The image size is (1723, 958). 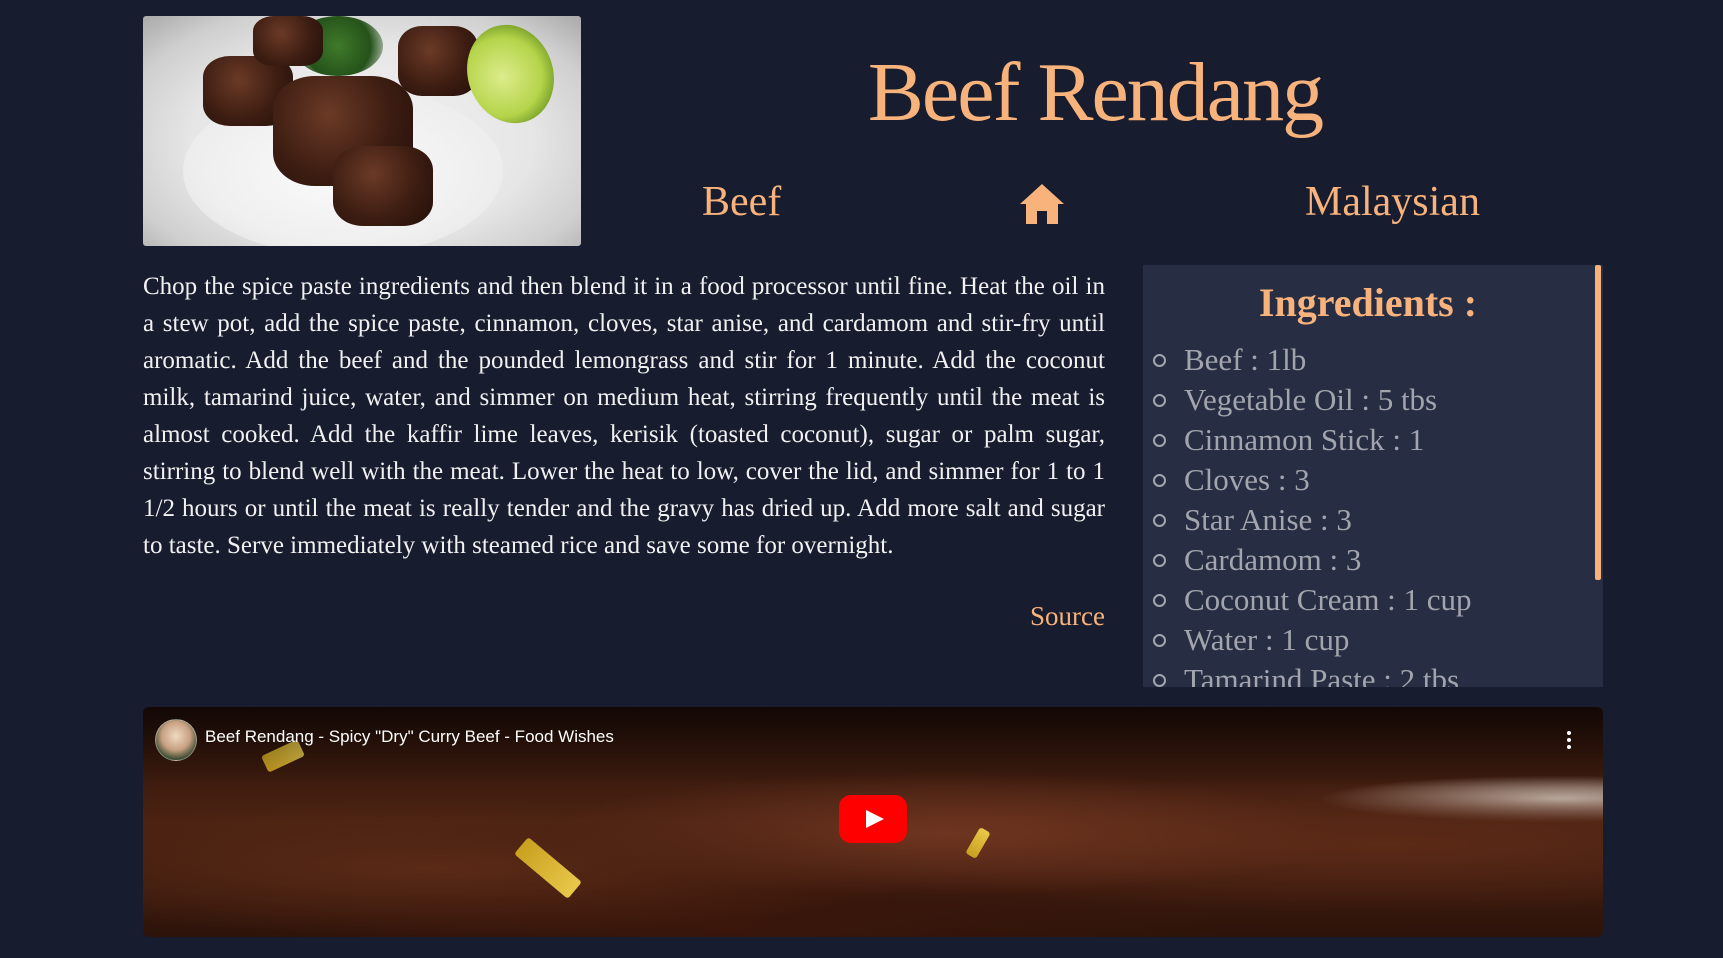 I want to click on ingredient-text: Coconut Cream : 1 cup, so click(x=1328, y=599).